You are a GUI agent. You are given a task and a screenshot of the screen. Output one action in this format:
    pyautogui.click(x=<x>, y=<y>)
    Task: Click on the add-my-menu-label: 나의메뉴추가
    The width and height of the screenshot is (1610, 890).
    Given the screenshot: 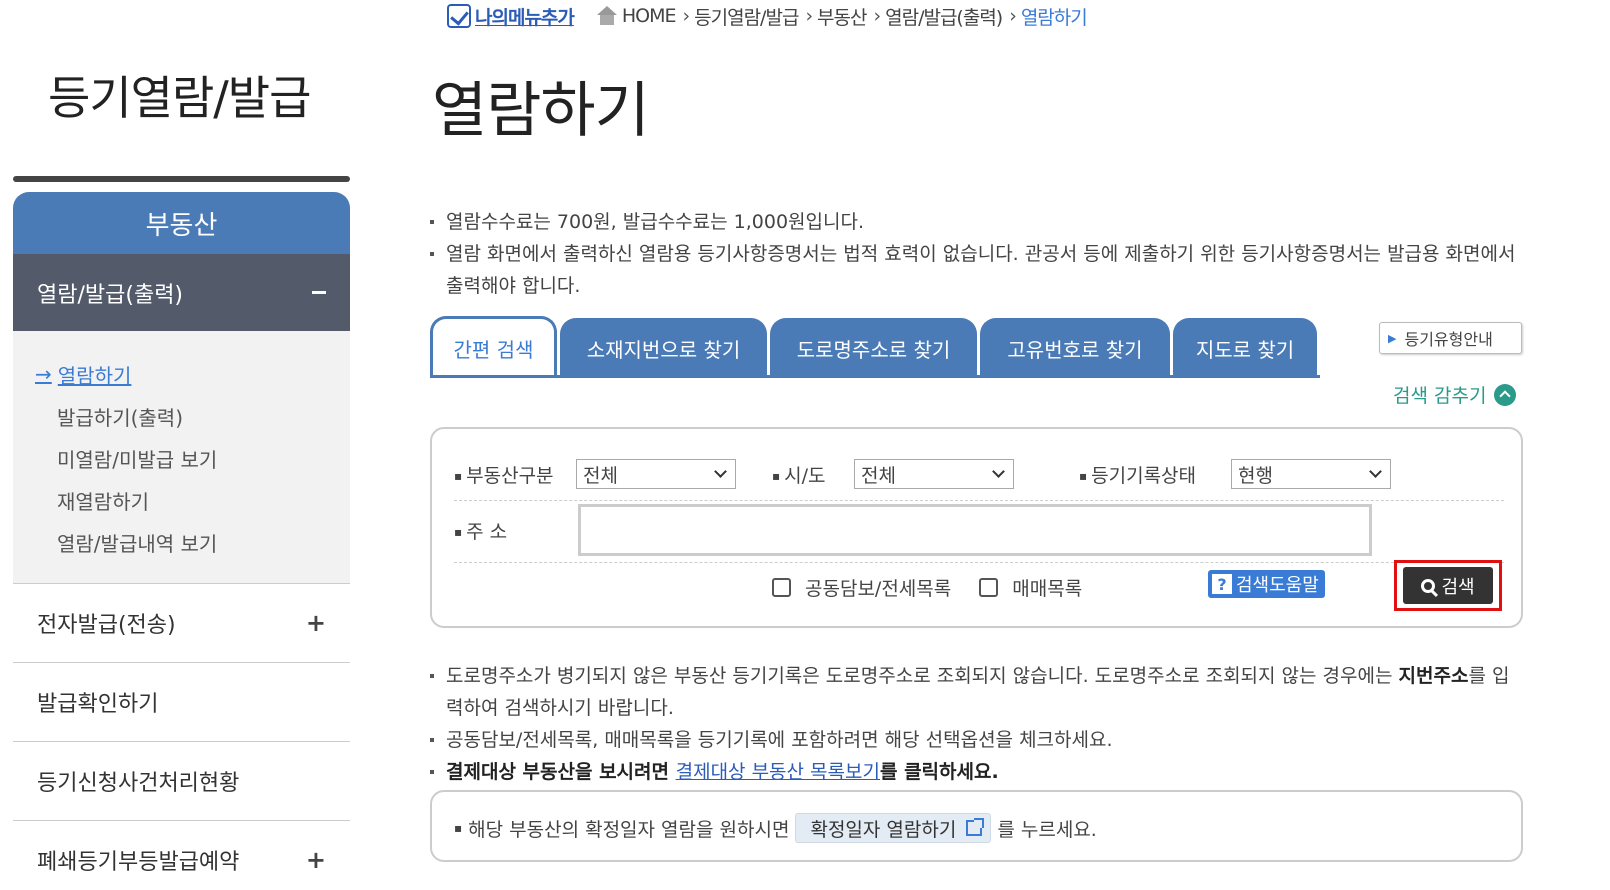 What is the action you would take?
    pyautogui.click(x=525, y=17)
    